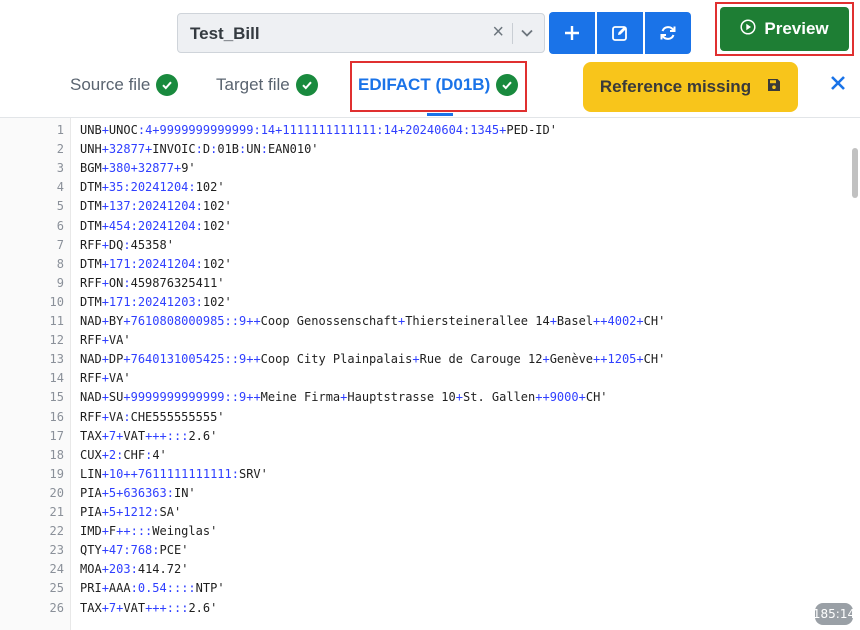 The width and height of the screenshot is (860, 630). I want to click on code-text: DTM+171:20241203:102', so click(156, 301).